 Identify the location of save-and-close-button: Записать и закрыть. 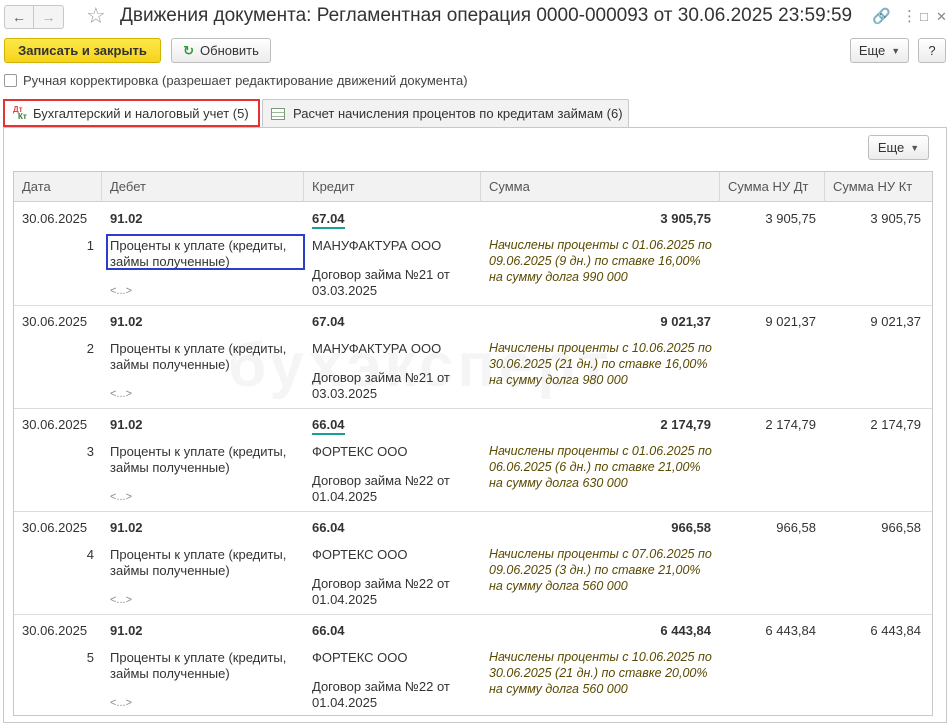
(82, 50).